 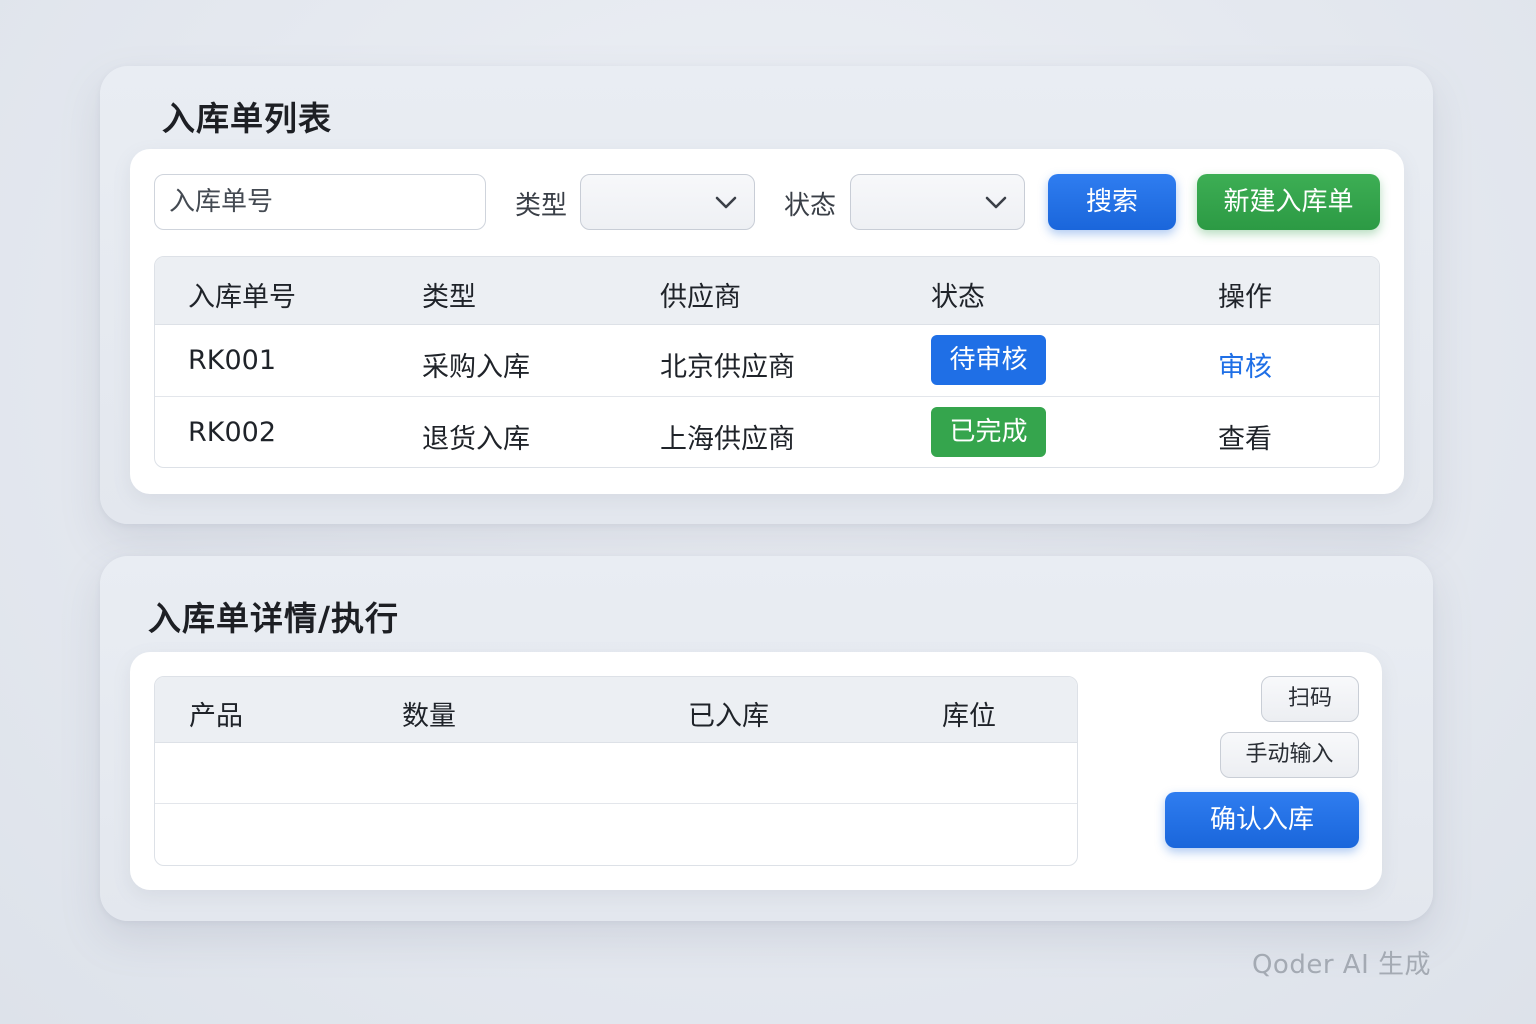 I want to click on status-badge: 已完成, so click(x=988, y=432).